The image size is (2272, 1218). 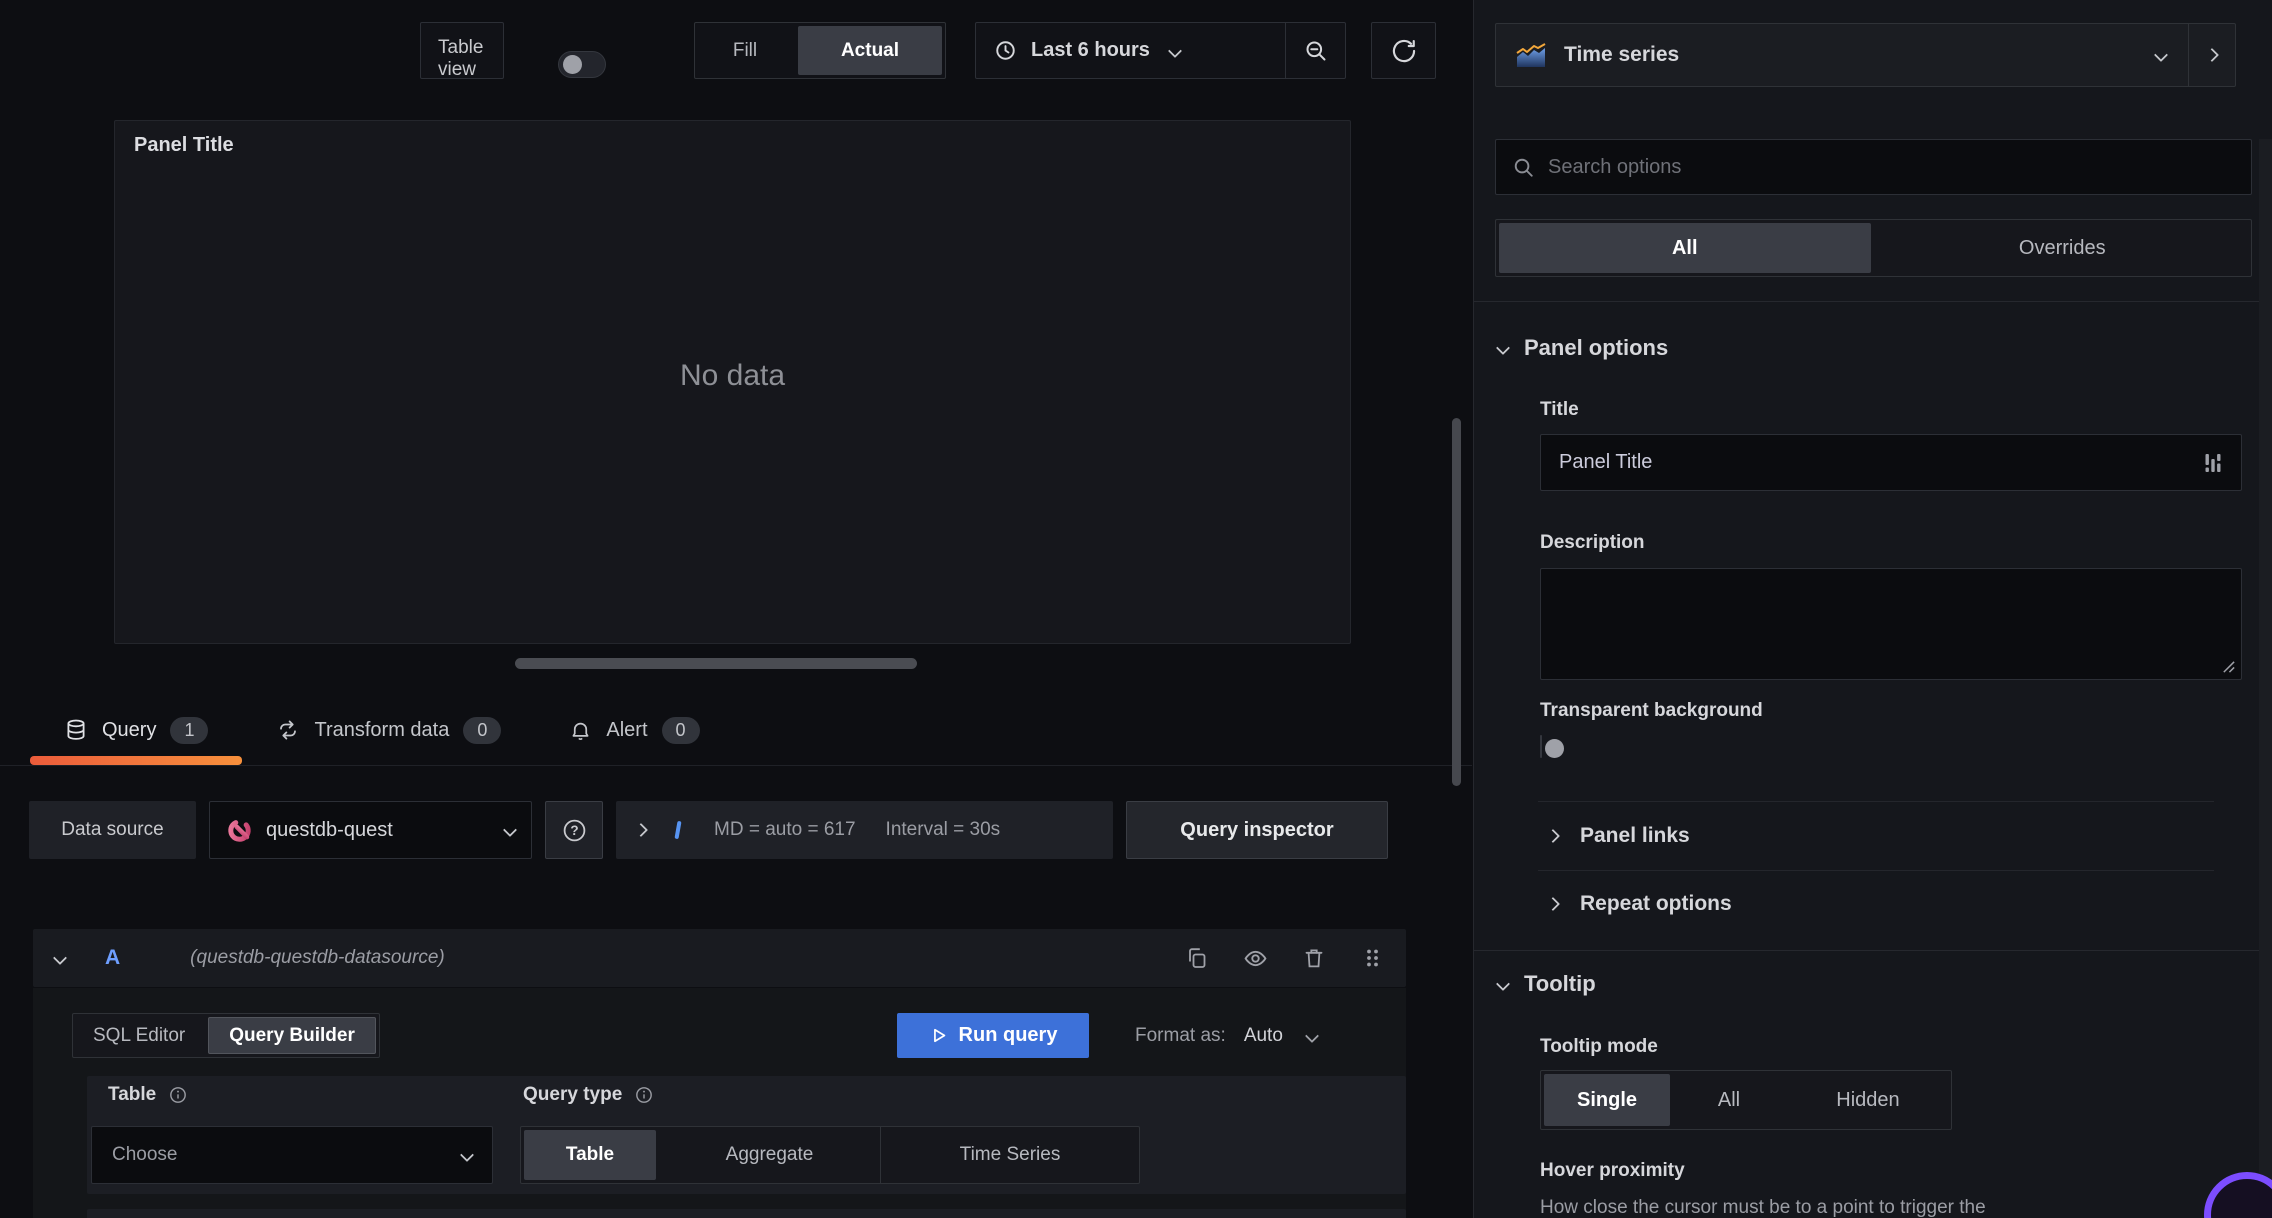 What do you see at coordinates (482, 730) in the screenshot?
I see `tab-transform-badge: 0` at bounding box center [482, 730].